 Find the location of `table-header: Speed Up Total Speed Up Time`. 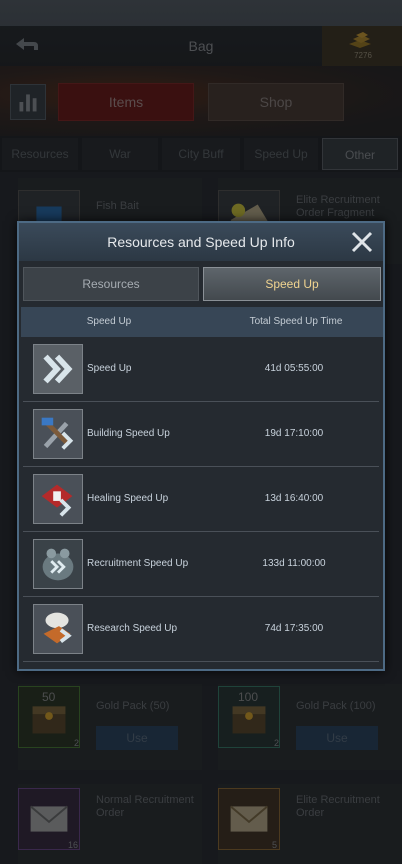

table-header: Speed Up Total Speed Up Time is located at coordinates (202, 322).